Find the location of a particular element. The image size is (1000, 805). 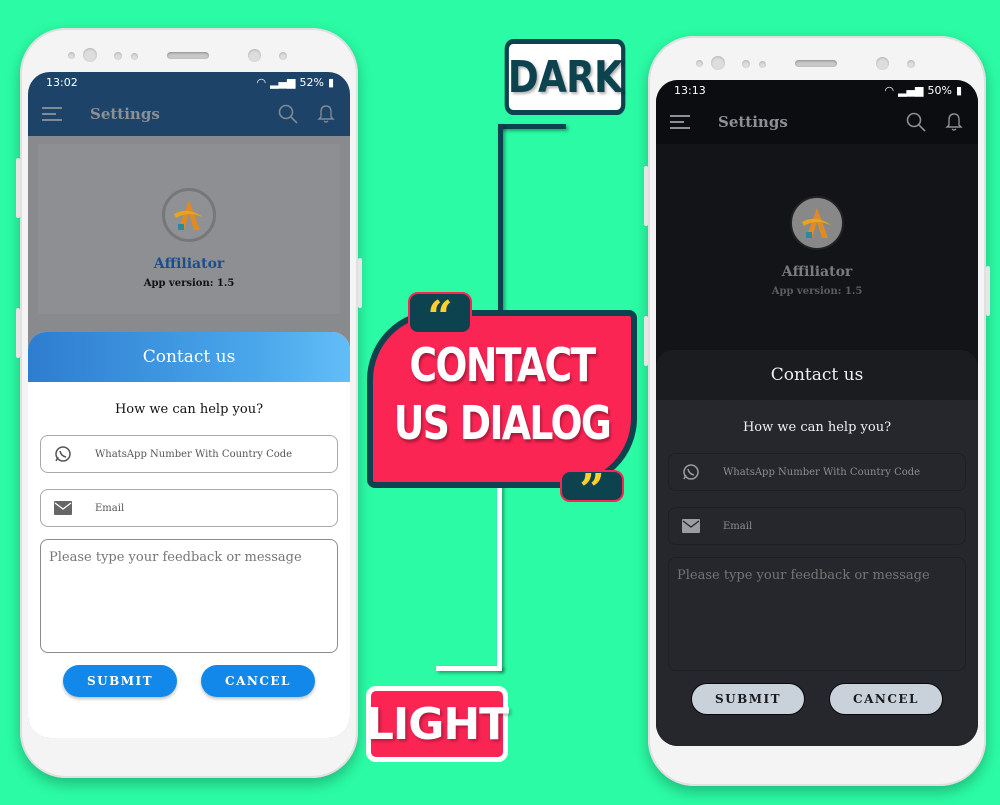

dark-mode-label: DARK is located at coordinates (565, 77).